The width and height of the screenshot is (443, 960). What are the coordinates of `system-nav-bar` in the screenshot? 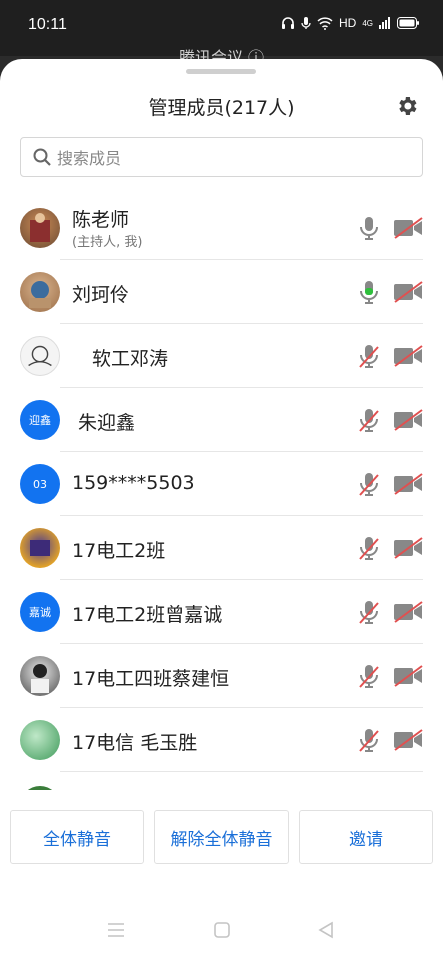 It's located at (221, 933).